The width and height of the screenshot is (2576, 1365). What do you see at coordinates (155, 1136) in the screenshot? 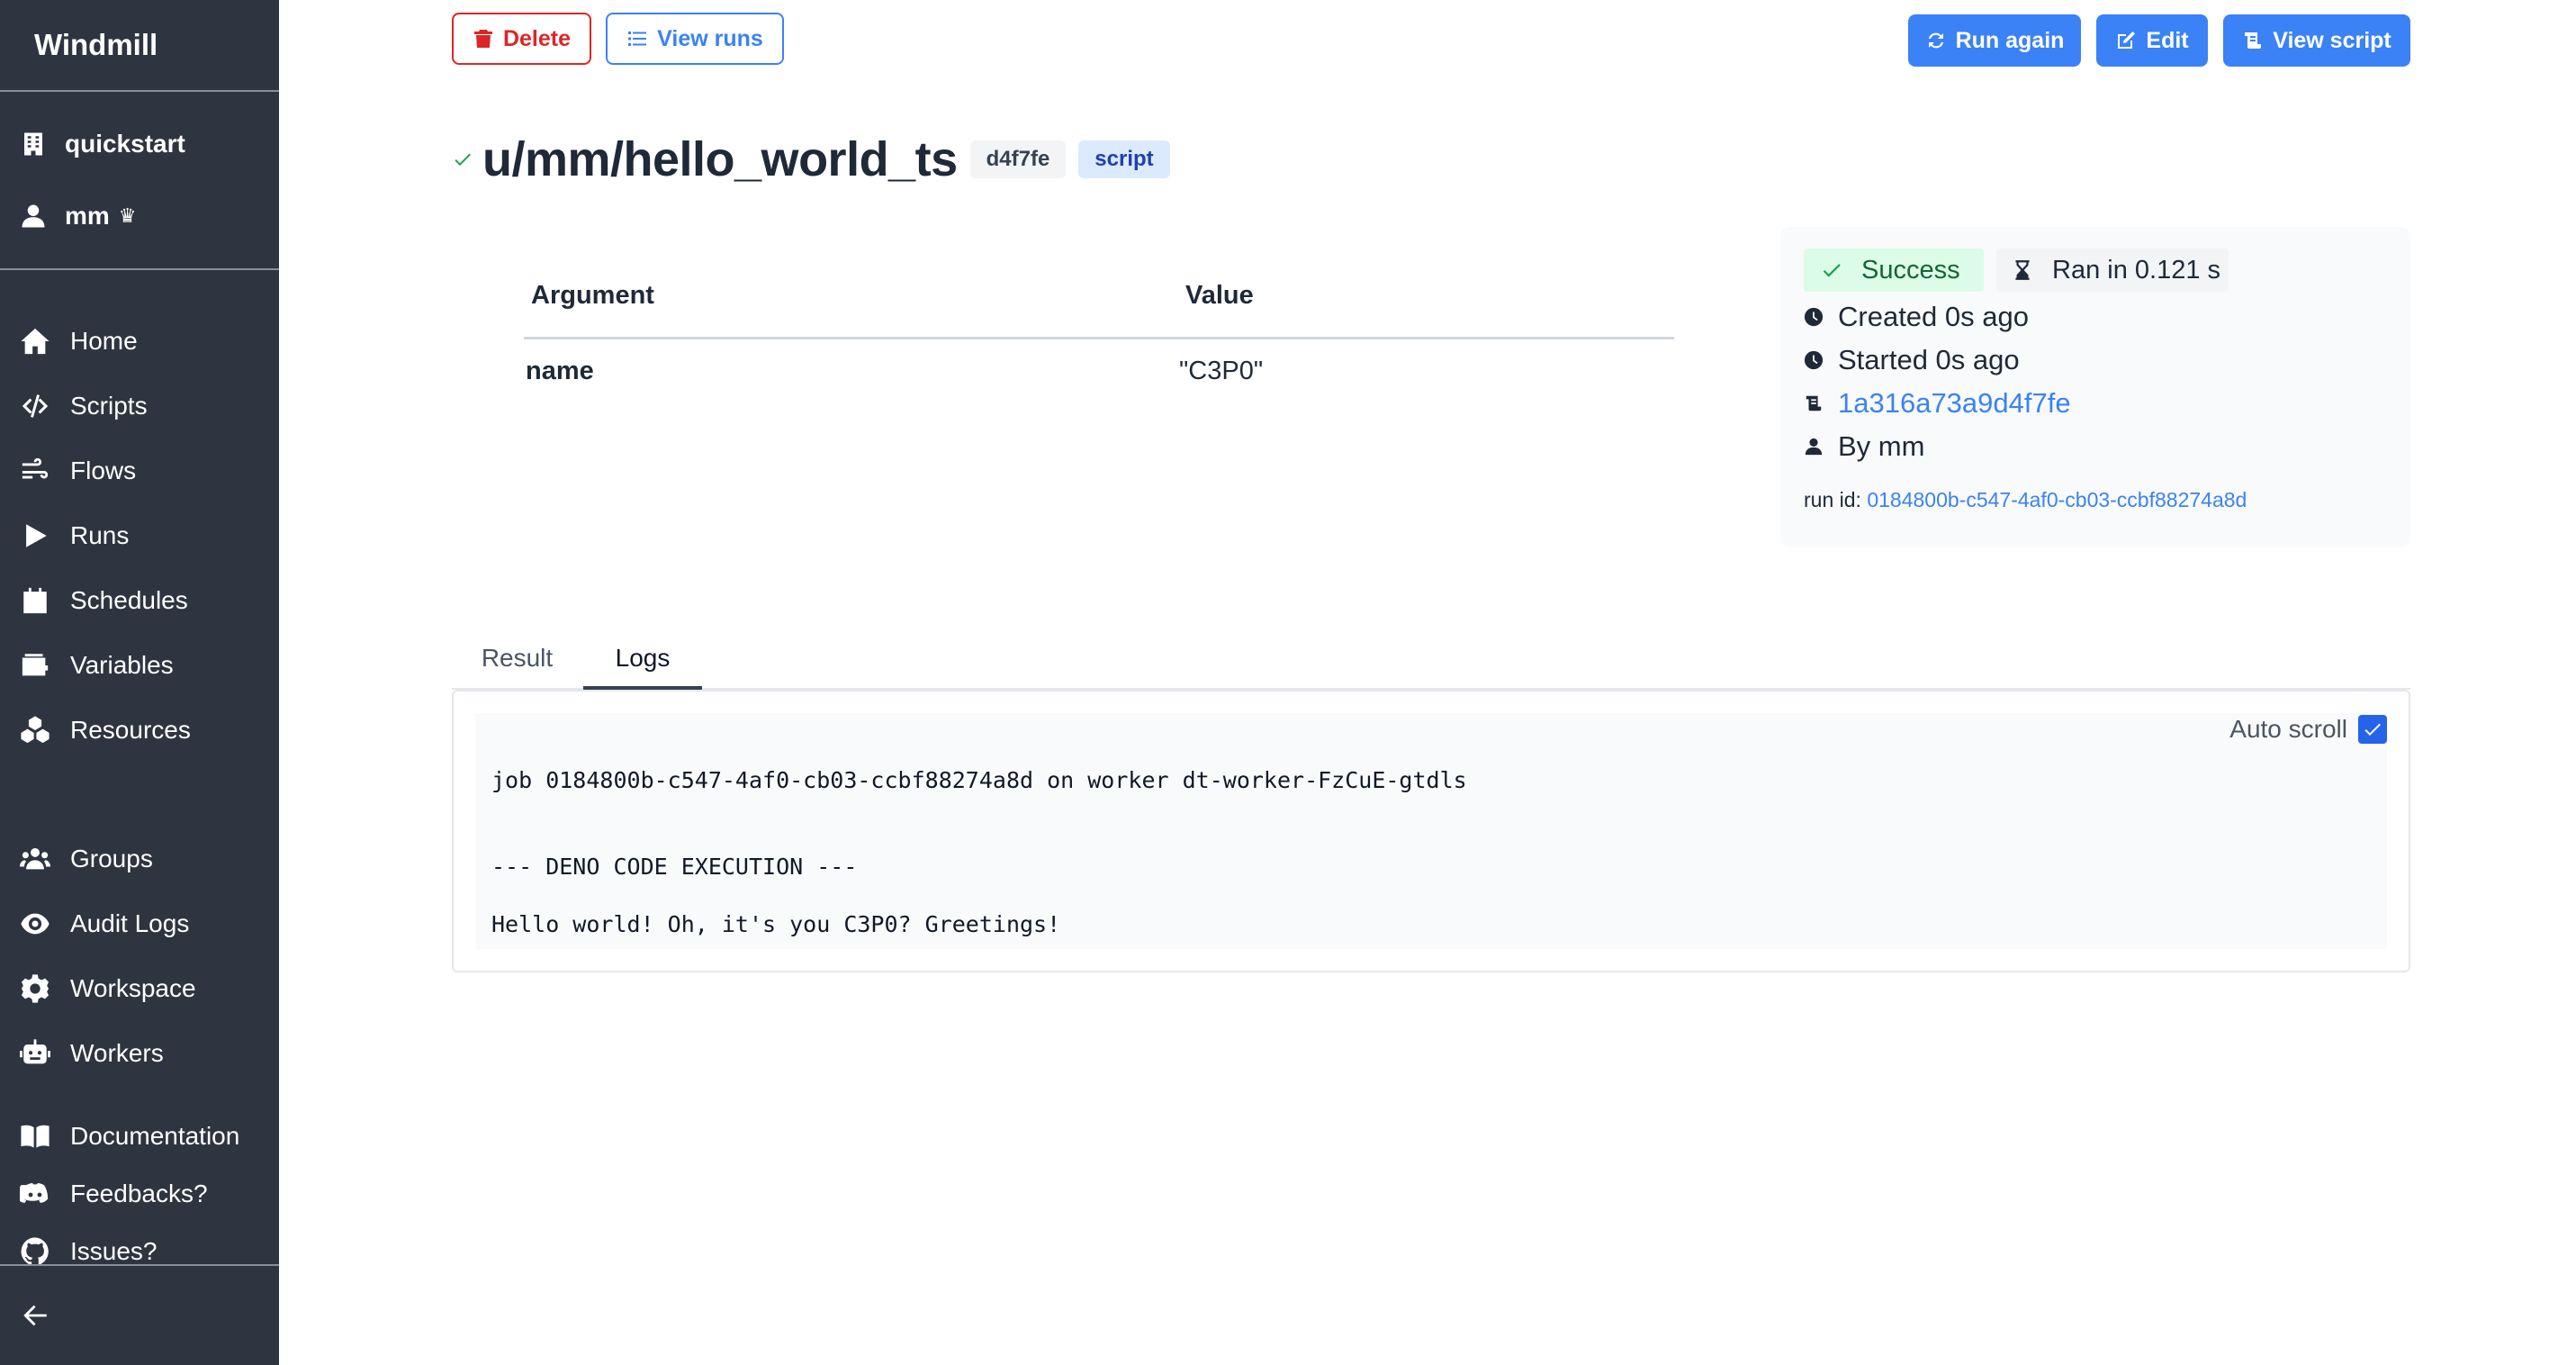
I see `nav-label: Documentation` at bounding box center [155, 1136].